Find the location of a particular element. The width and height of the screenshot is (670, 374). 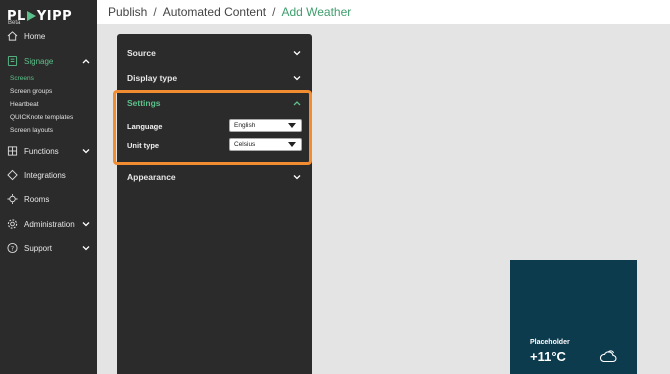

sidebar-item-label: Home is located at coordinates (35, 36).